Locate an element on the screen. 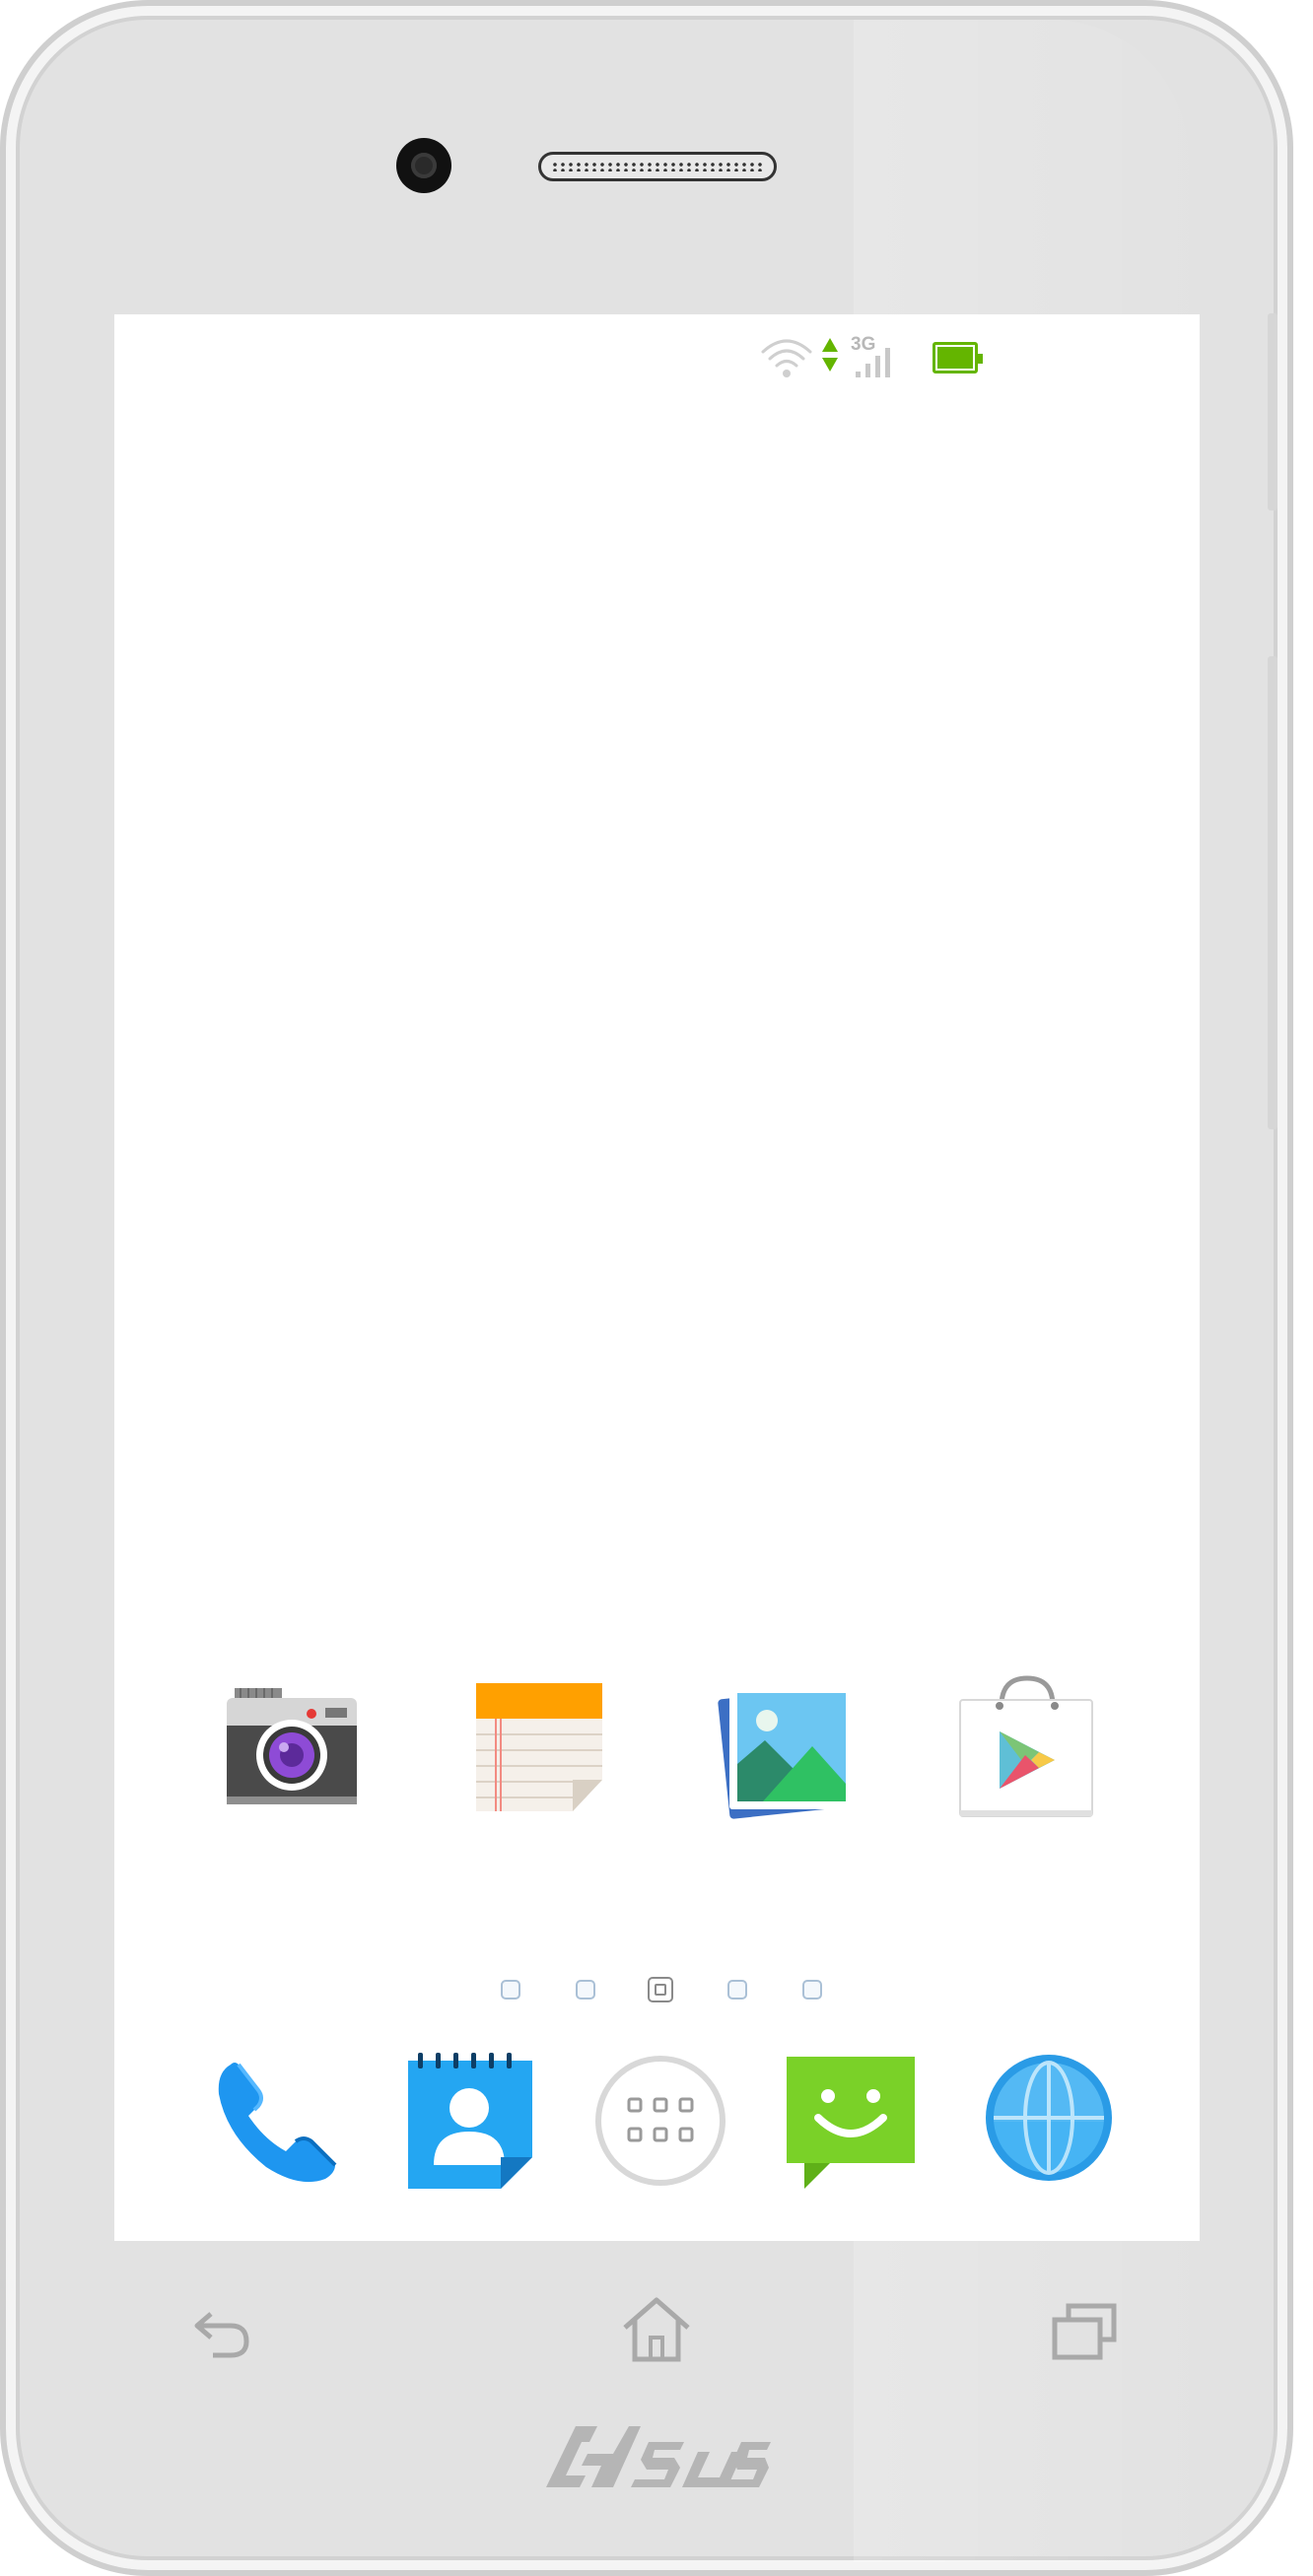  signal-bars-icon is located at coordinates (873, 362).